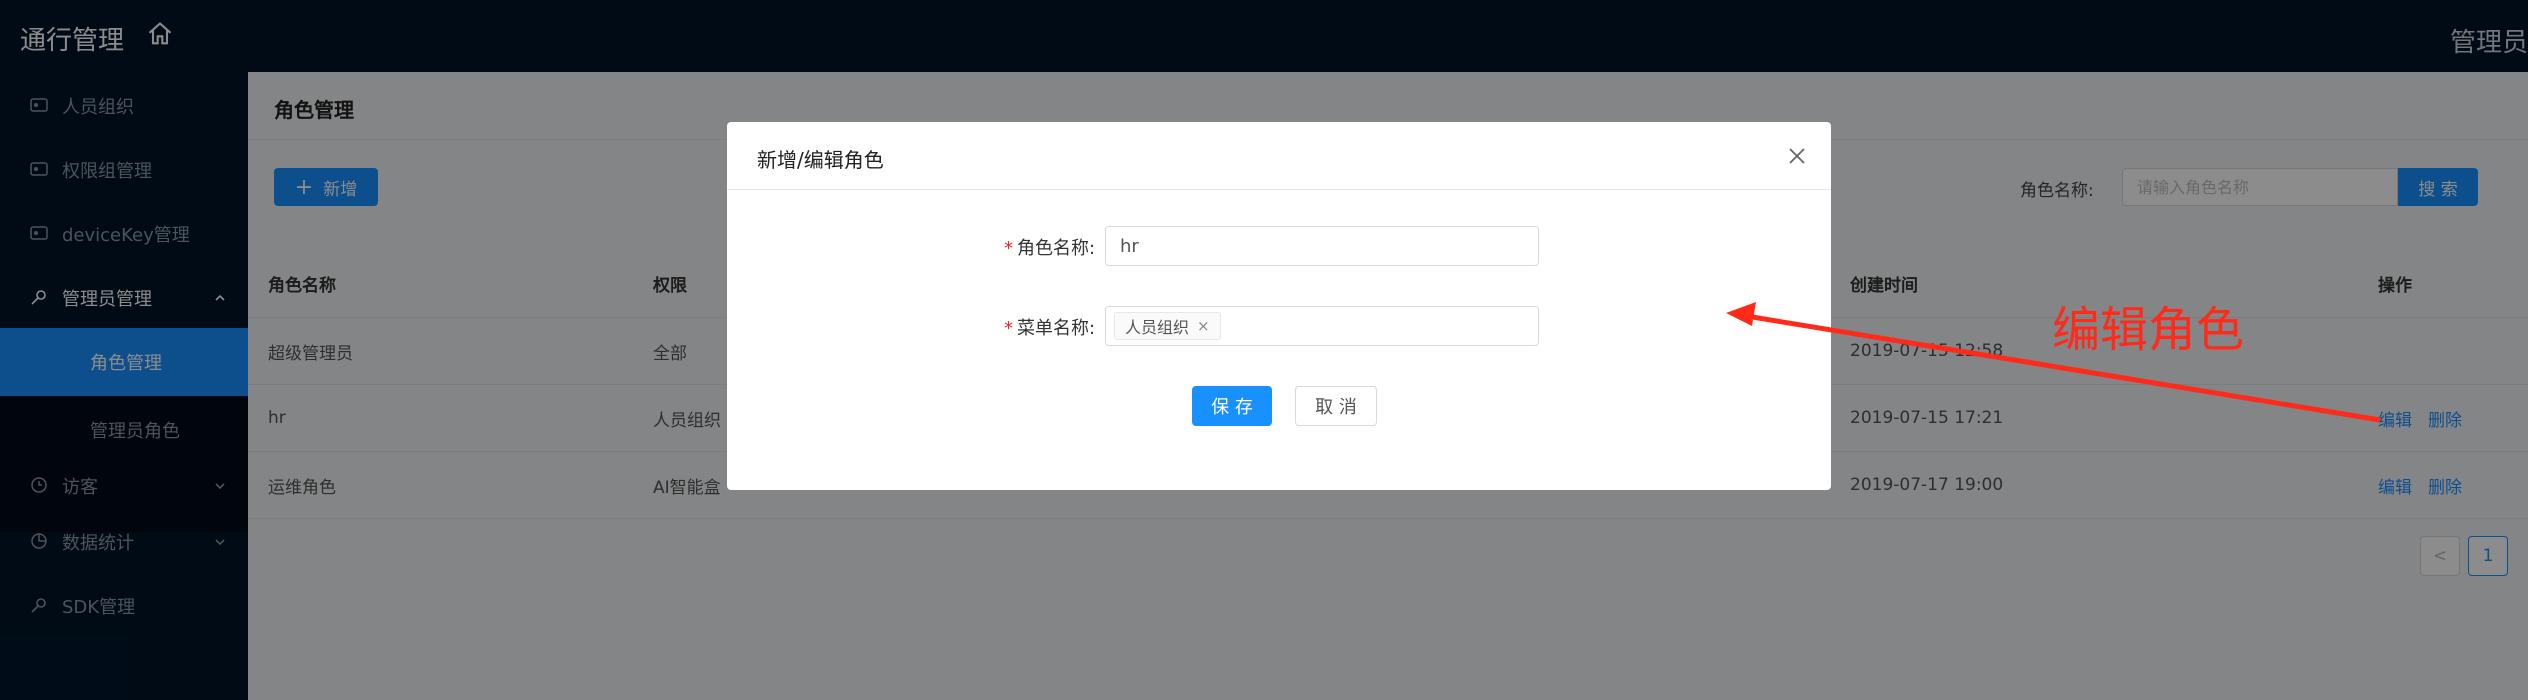 This screenshot has width=2528, height=700. I want to click on tag-close-icon: ×, so click(1203, 326).